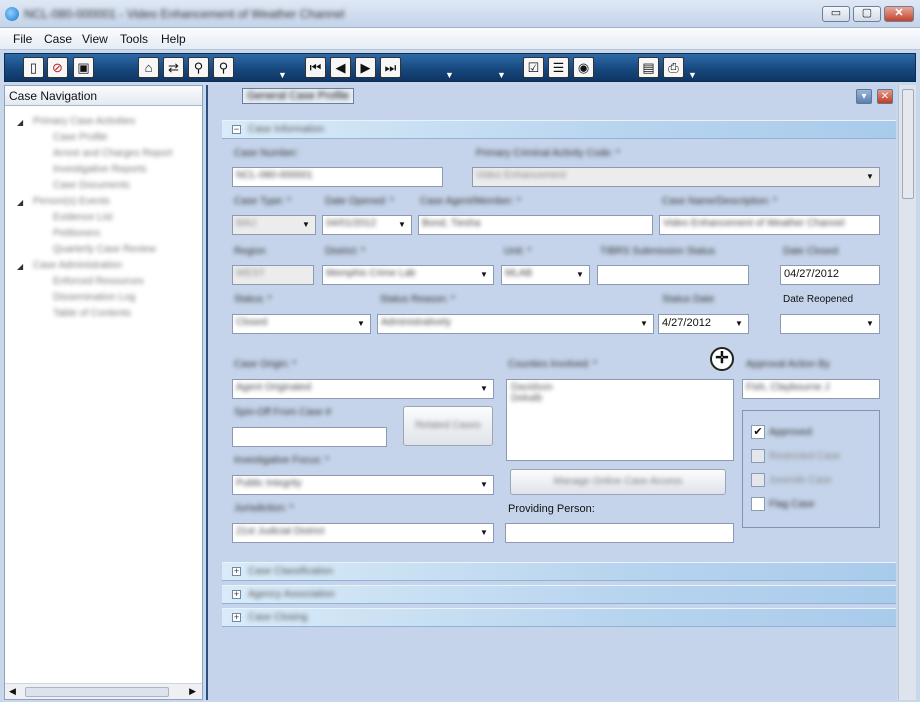 This screenshot has width=920, height=702. I want to click on menu-file: File, so click(22, 39).